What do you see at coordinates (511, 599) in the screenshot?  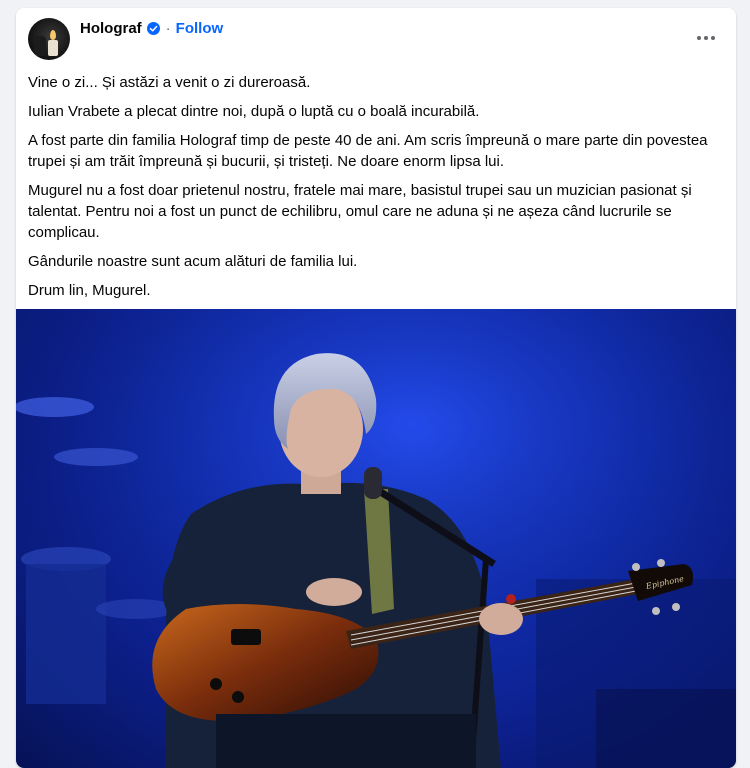 I see `fingernail-accent` at bounding box center [511, 599].